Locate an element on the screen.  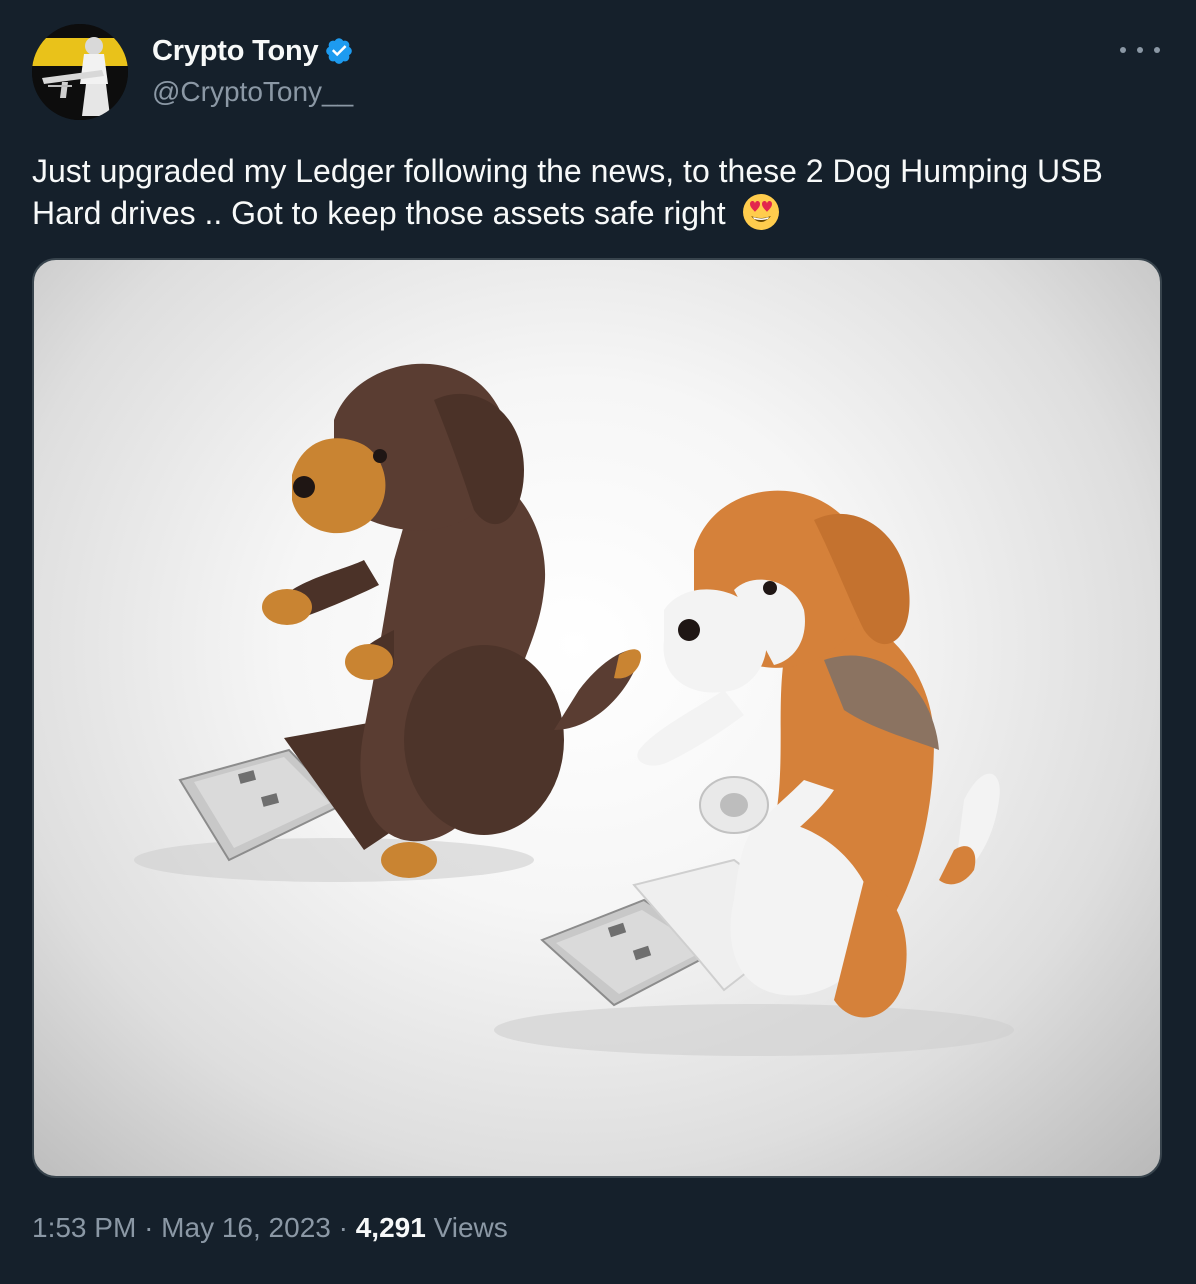
avatar-icon is located at coordinates (80, 72).